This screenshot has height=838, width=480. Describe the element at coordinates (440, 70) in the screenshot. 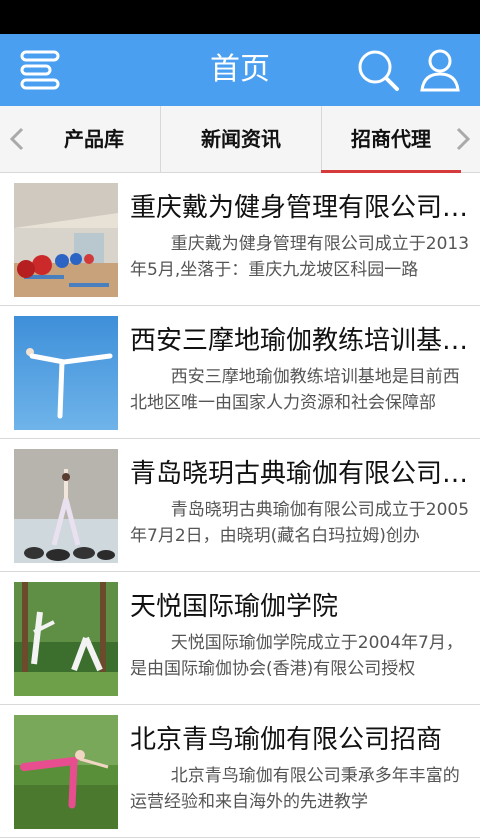

I see `user-icon` at that location.